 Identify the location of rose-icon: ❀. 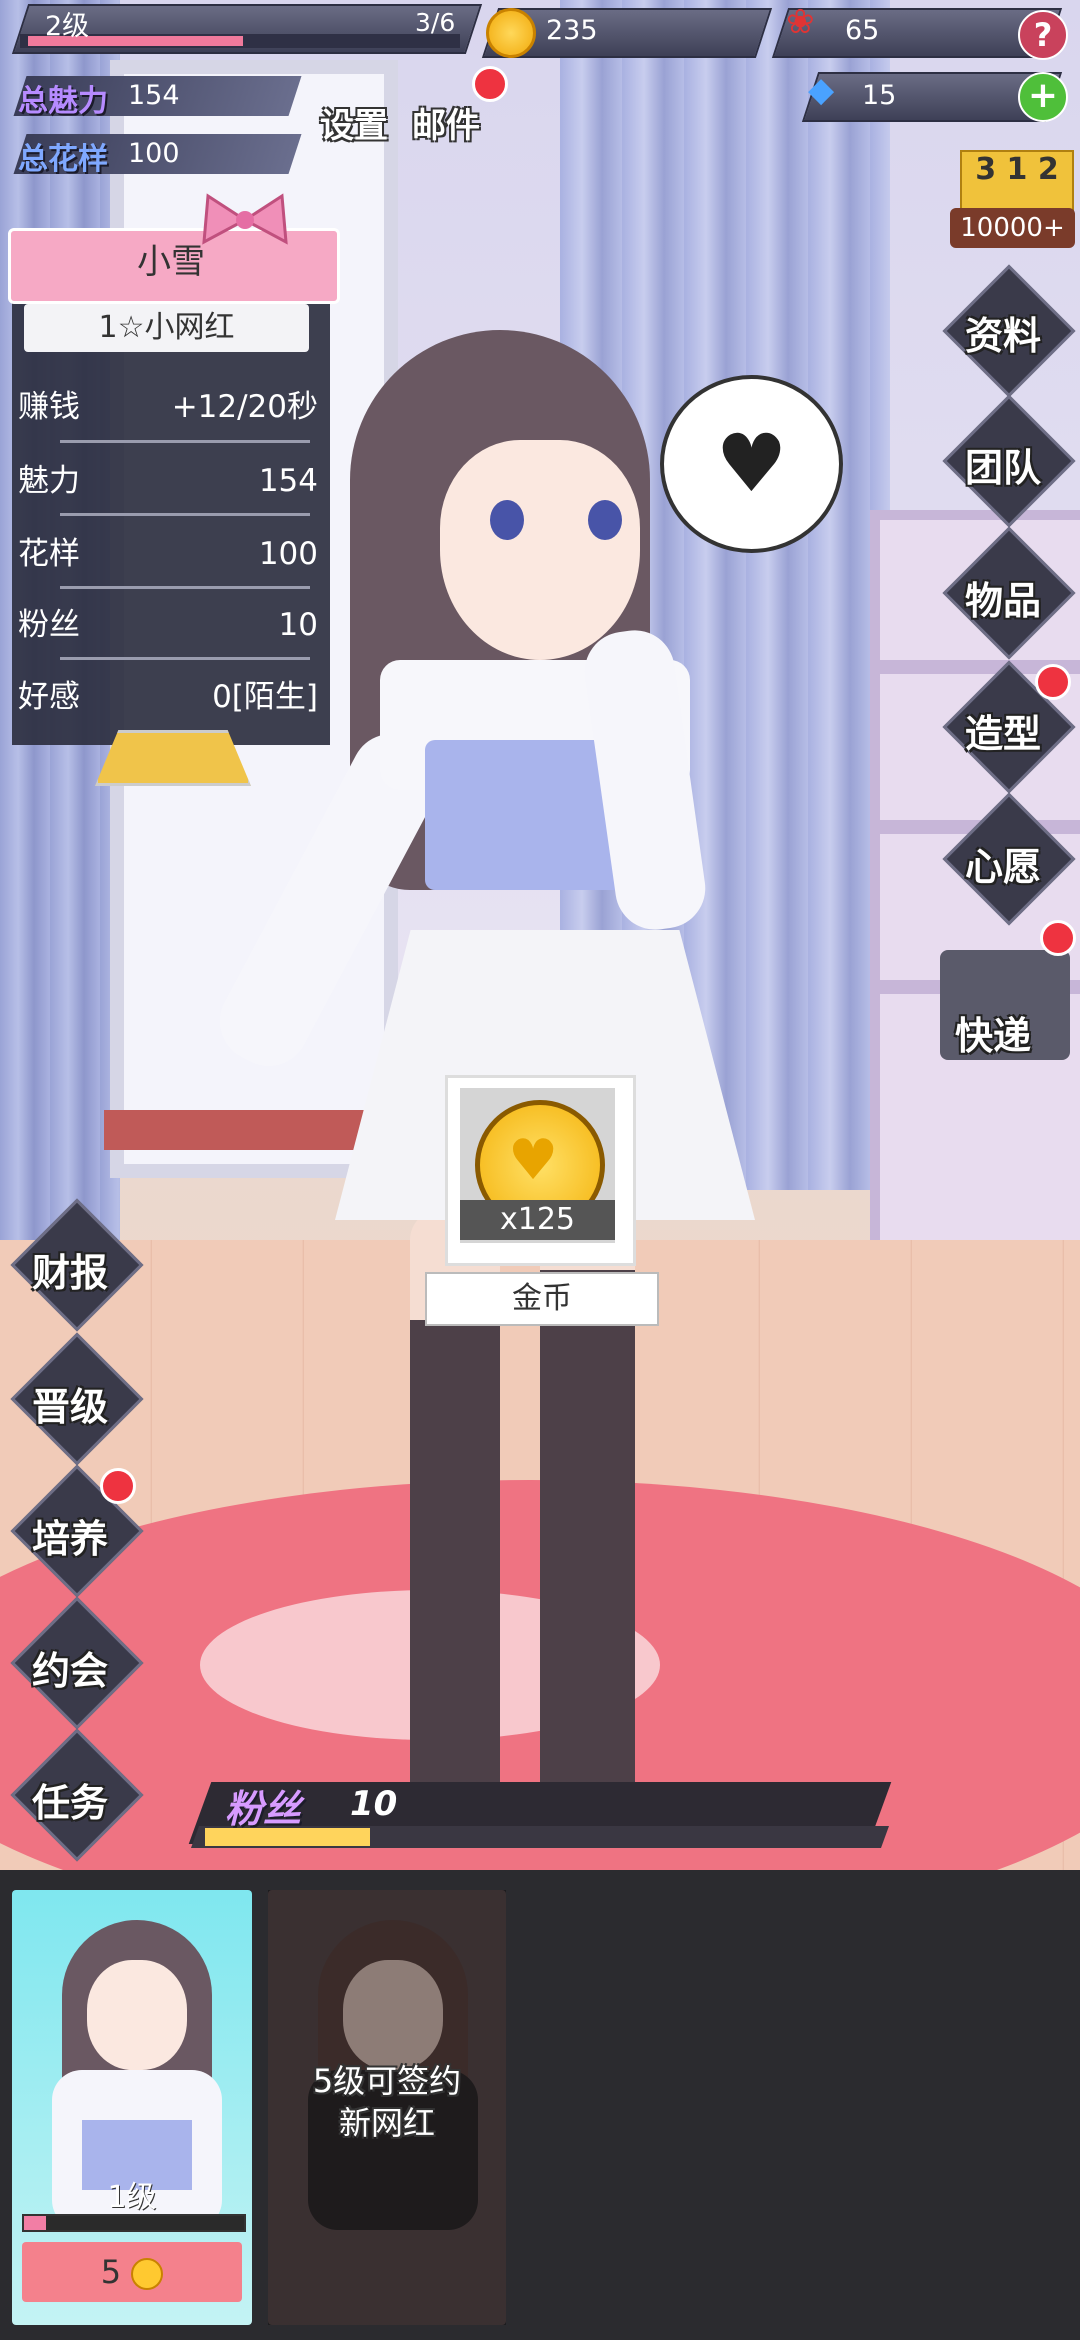
(800, 22).